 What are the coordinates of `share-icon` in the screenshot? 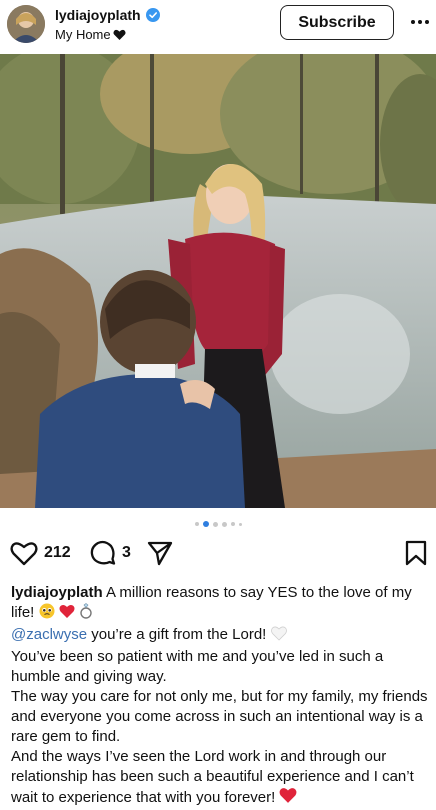 It's located at (160, 553).